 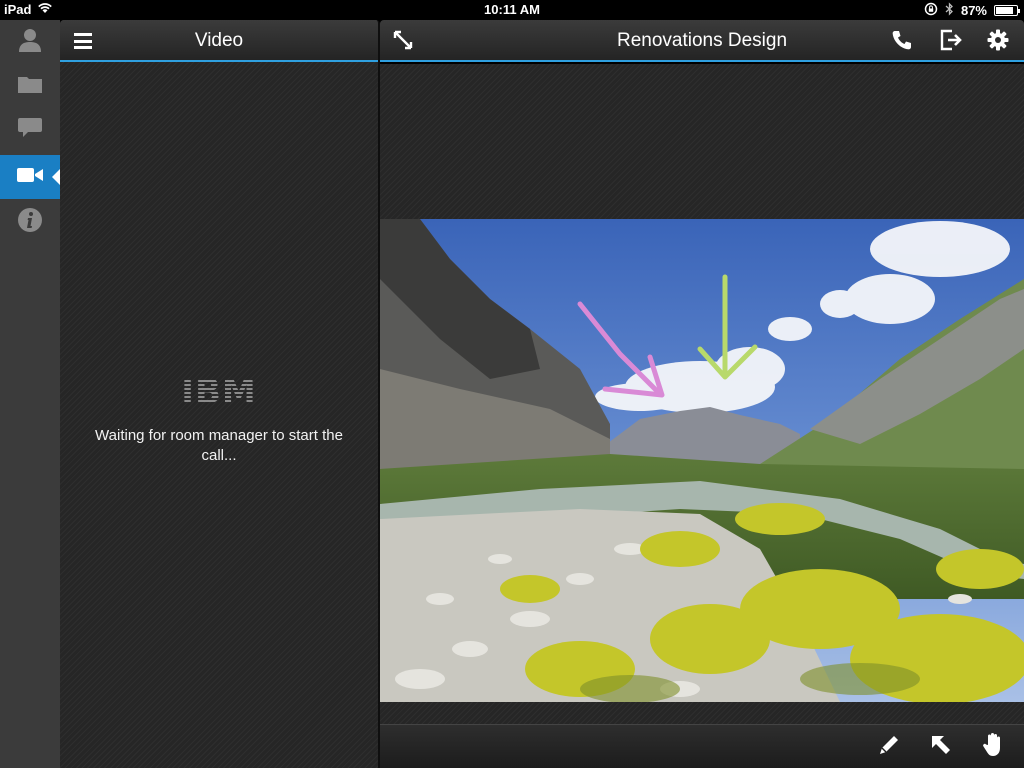 I want to click on ibm-logo: IBM, so click(x=219, y=392).